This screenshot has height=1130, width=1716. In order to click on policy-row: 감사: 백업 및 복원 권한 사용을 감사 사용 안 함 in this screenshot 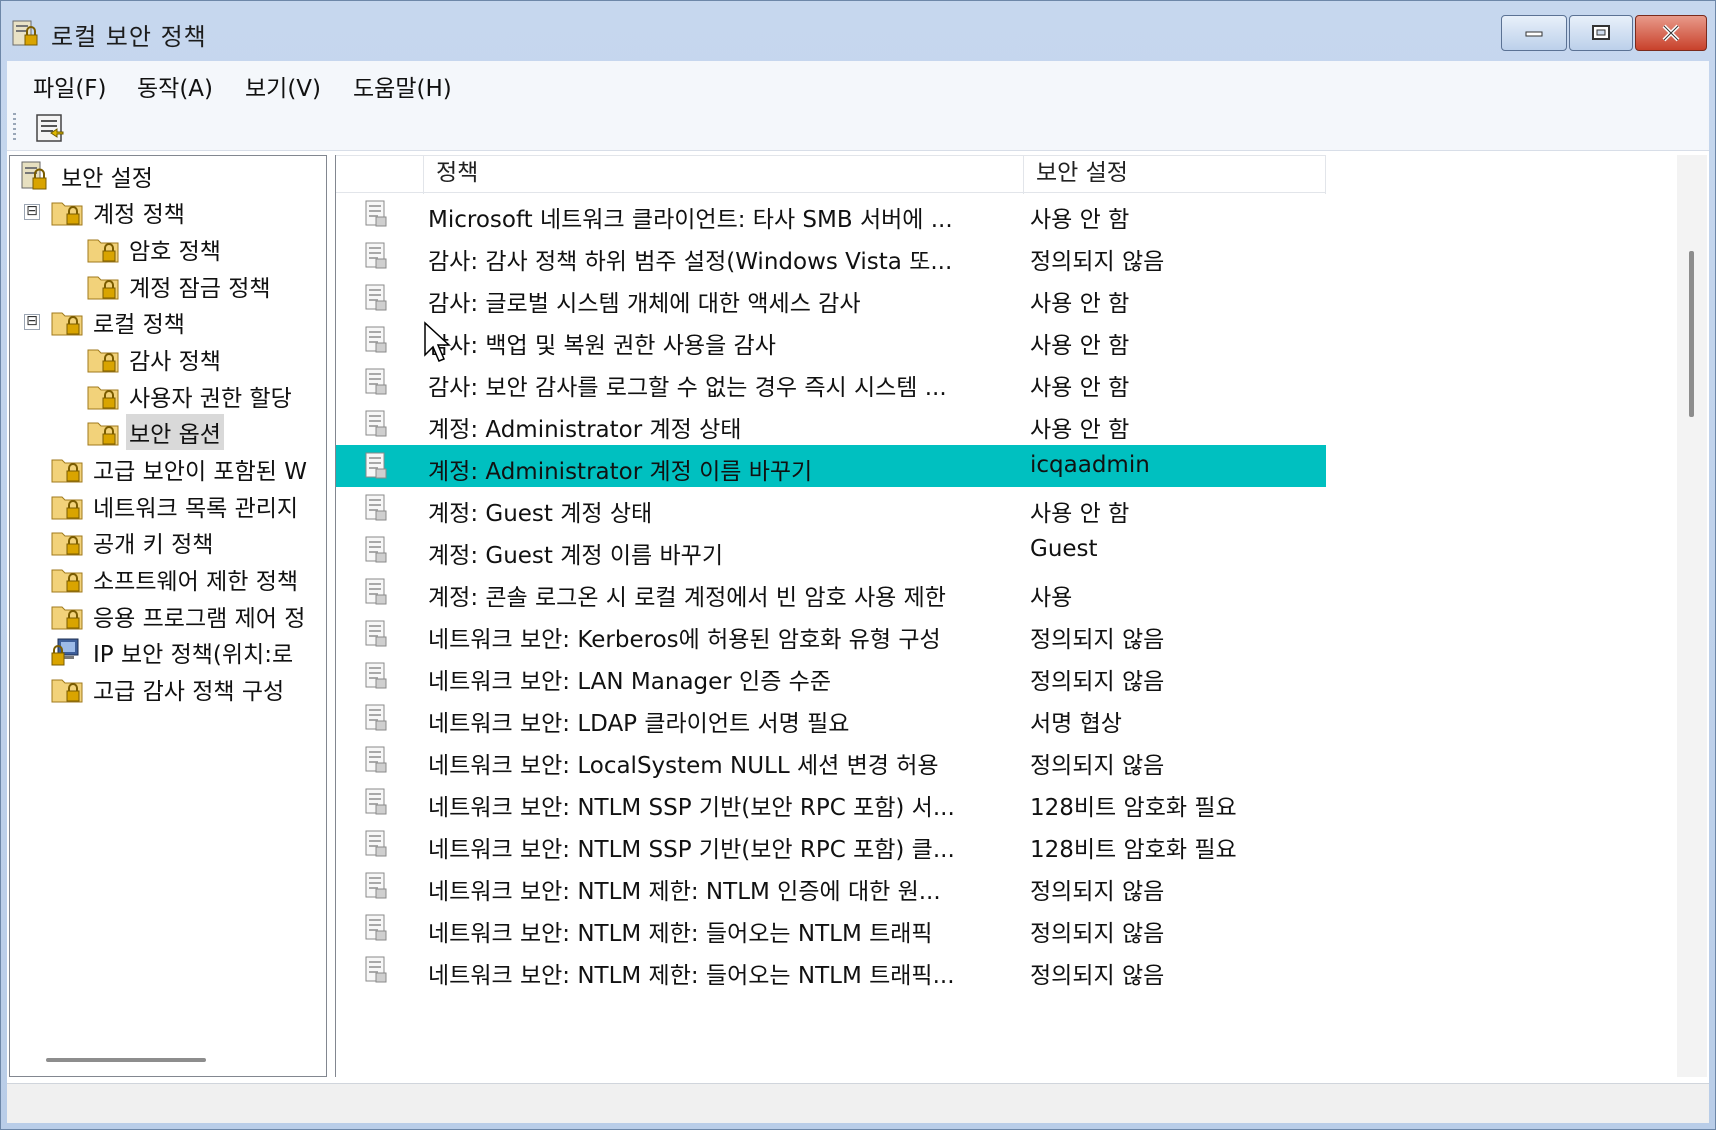, I will do `click(831, 340)`.